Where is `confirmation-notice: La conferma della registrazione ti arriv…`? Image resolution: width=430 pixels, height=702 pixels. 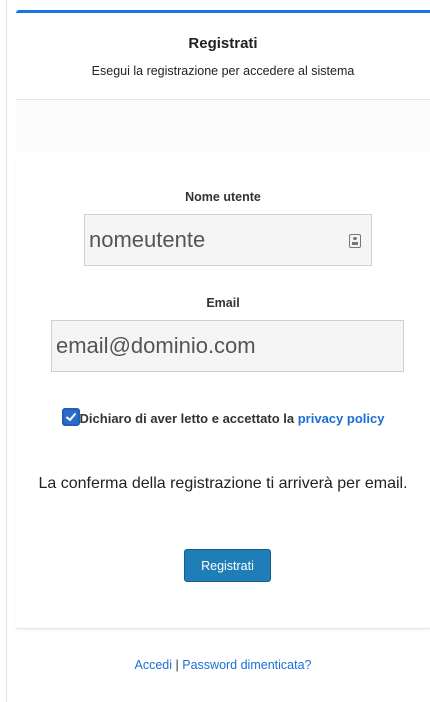 confirmation-notice: La conferma della registrazione ti arriv… is located at coordinates (223, 483).